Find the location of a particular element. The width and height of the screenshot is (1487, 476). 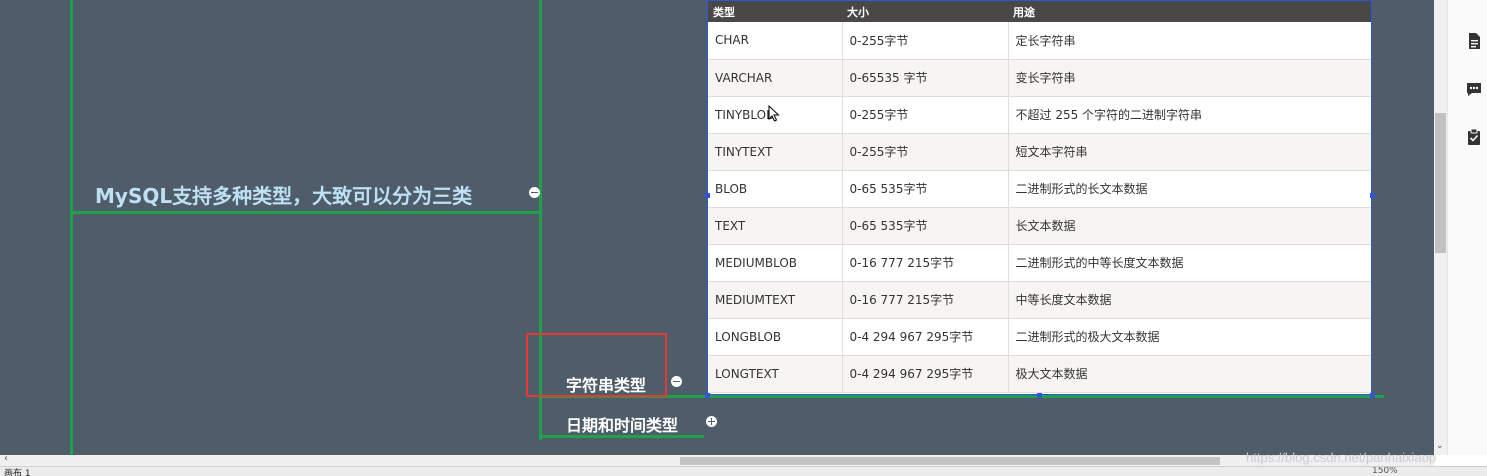

status-bar: 画布 1 150% is located at coordinates (743, 471).